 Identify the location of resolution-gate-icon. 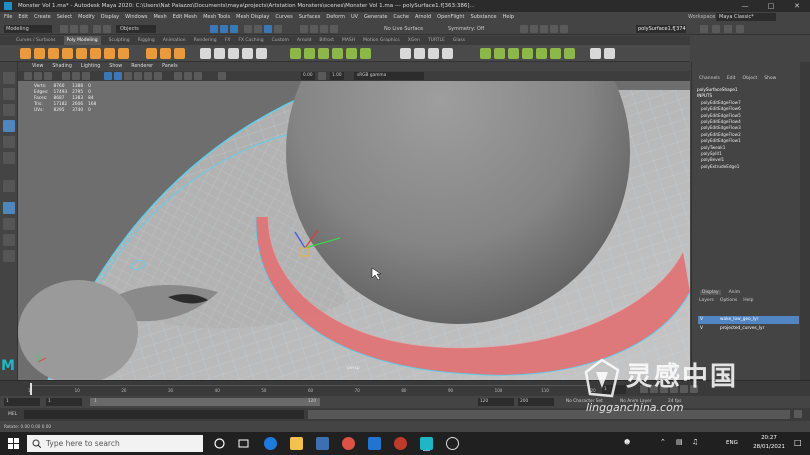
(86, 76).